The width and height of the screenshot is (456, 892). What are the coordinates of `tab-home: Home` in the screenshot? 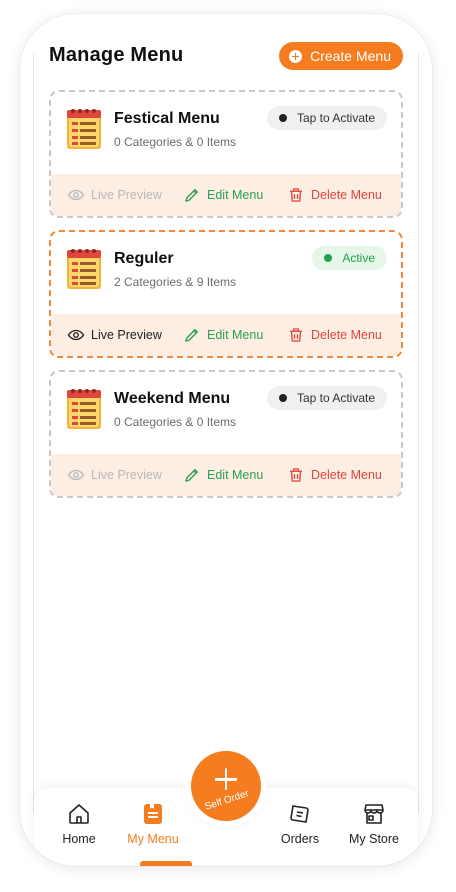 It's located at (79, 824).